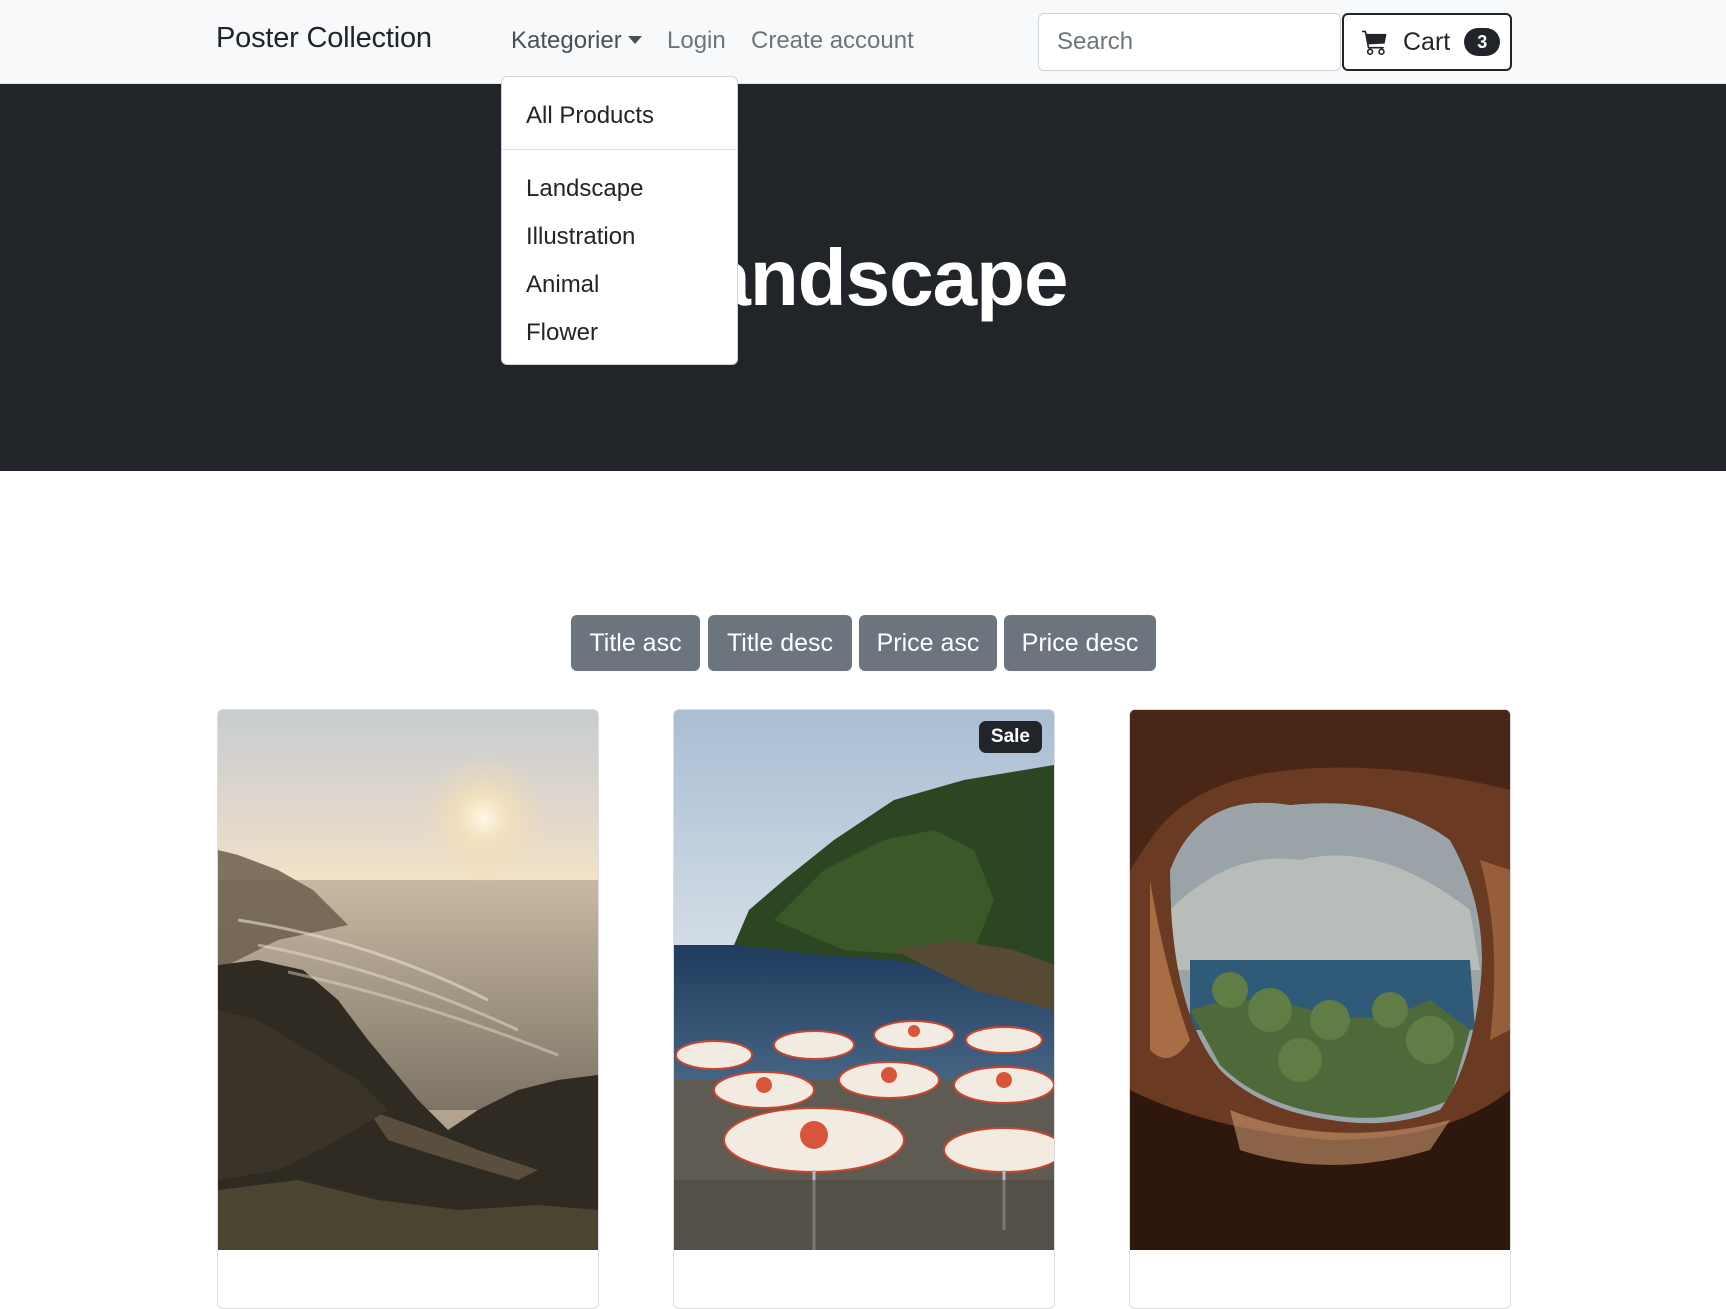  I want to click on categories-dropdown-toggle: Kategorier, so click(576, 41).